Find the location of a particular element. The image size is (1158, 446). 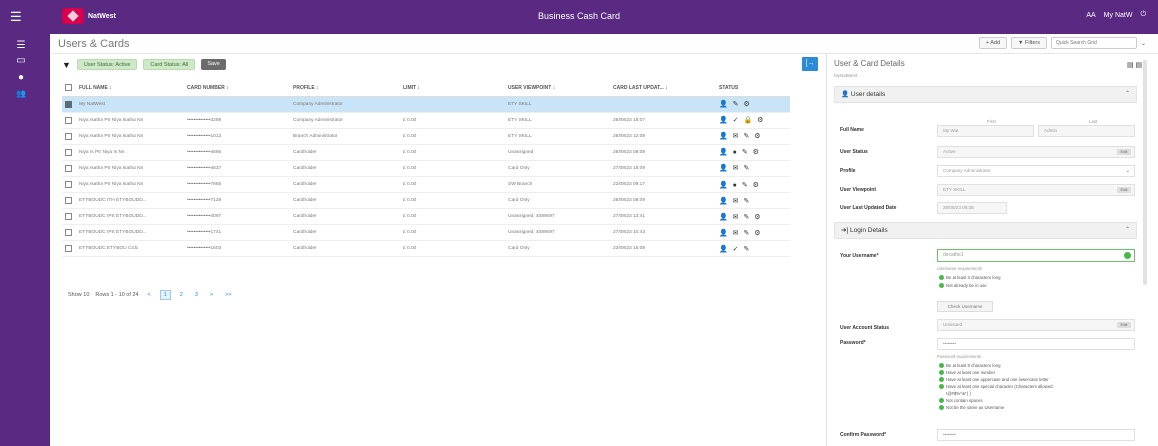

user-initials: AA is located at coordinates (1090, 15).